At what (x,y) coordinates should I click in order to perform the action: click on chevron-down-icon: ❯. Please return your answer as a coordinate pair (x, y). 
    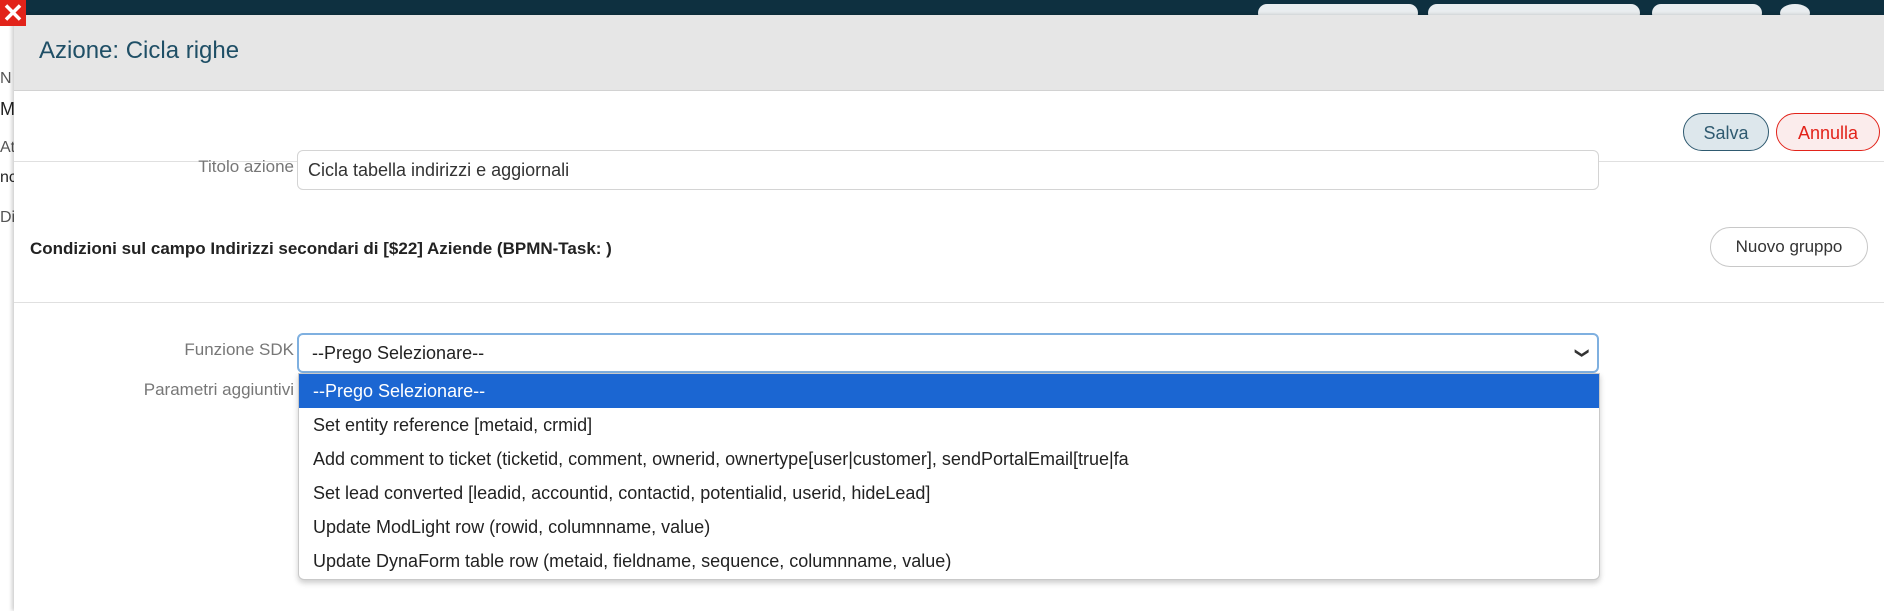
    Looking at the image, I should click on (1583, 353).